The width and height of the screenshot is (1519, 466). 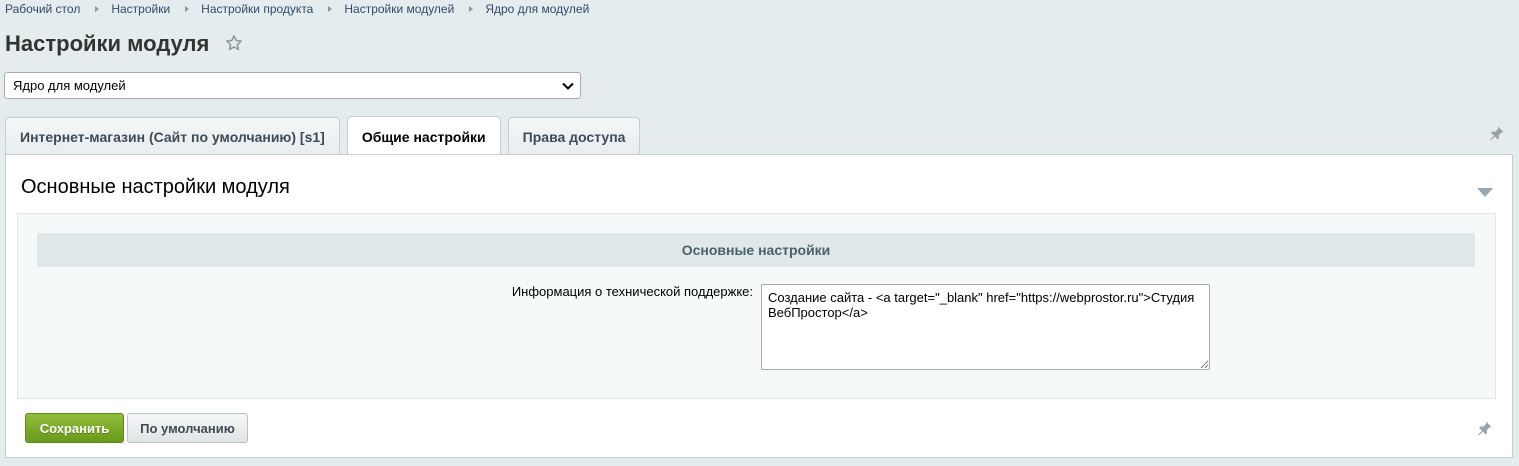 I want to click on support-info-label: Информация о технической поддержке:, so click(x=632, y=291).